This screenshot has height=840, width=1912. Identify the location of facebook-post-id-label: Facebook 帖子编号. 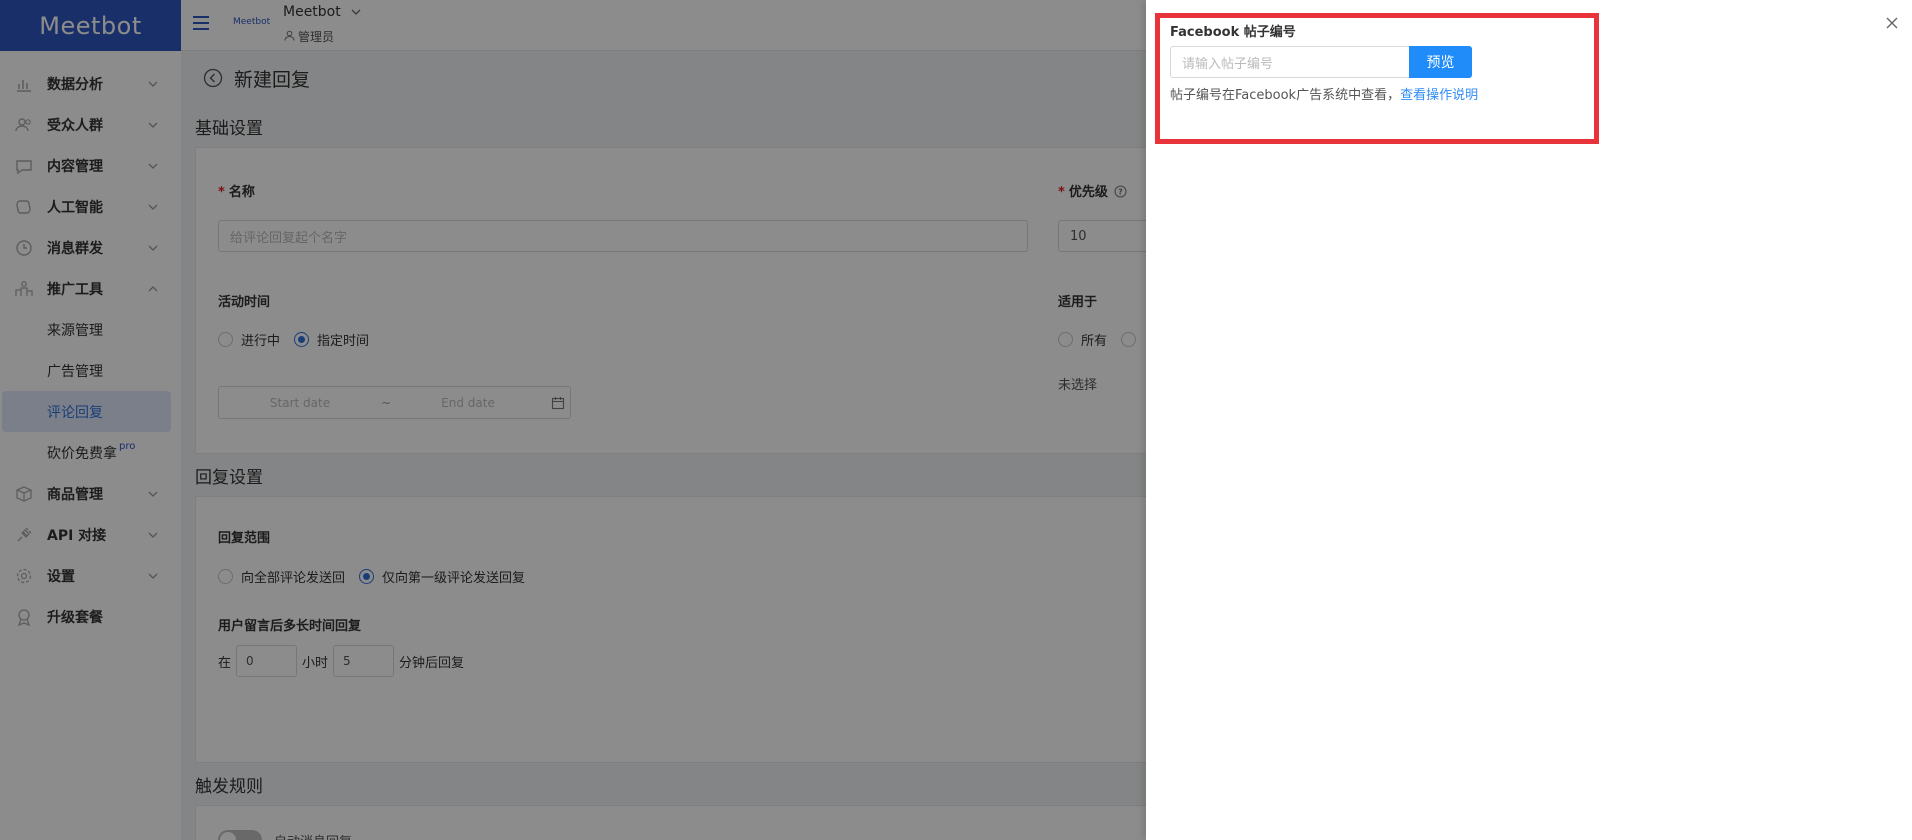
(1233, 32).